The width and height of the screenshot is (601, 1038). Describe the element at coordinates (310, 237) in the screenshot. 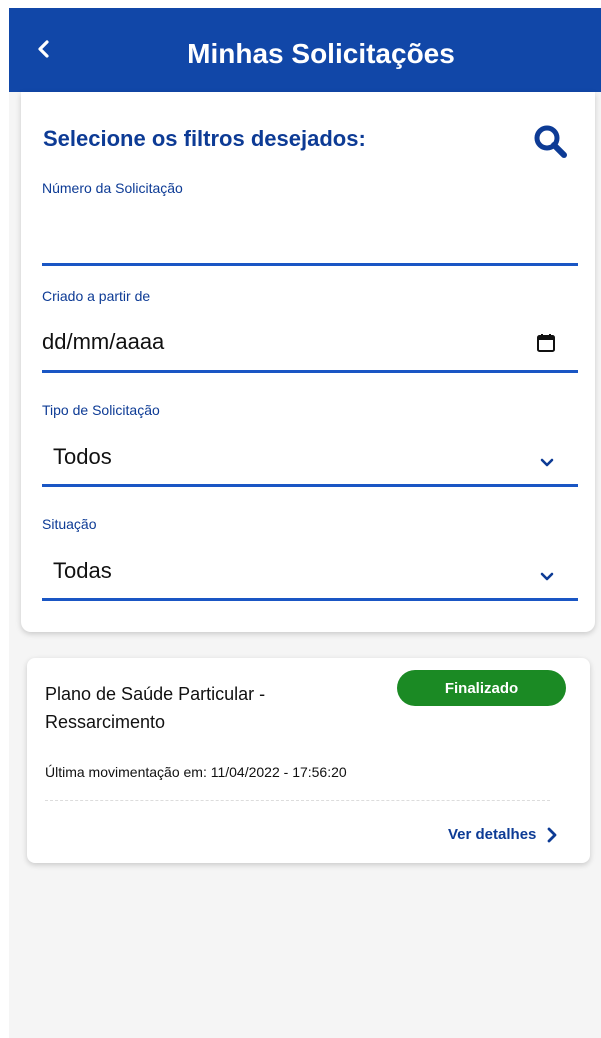

I see `request-number-input` at that location.